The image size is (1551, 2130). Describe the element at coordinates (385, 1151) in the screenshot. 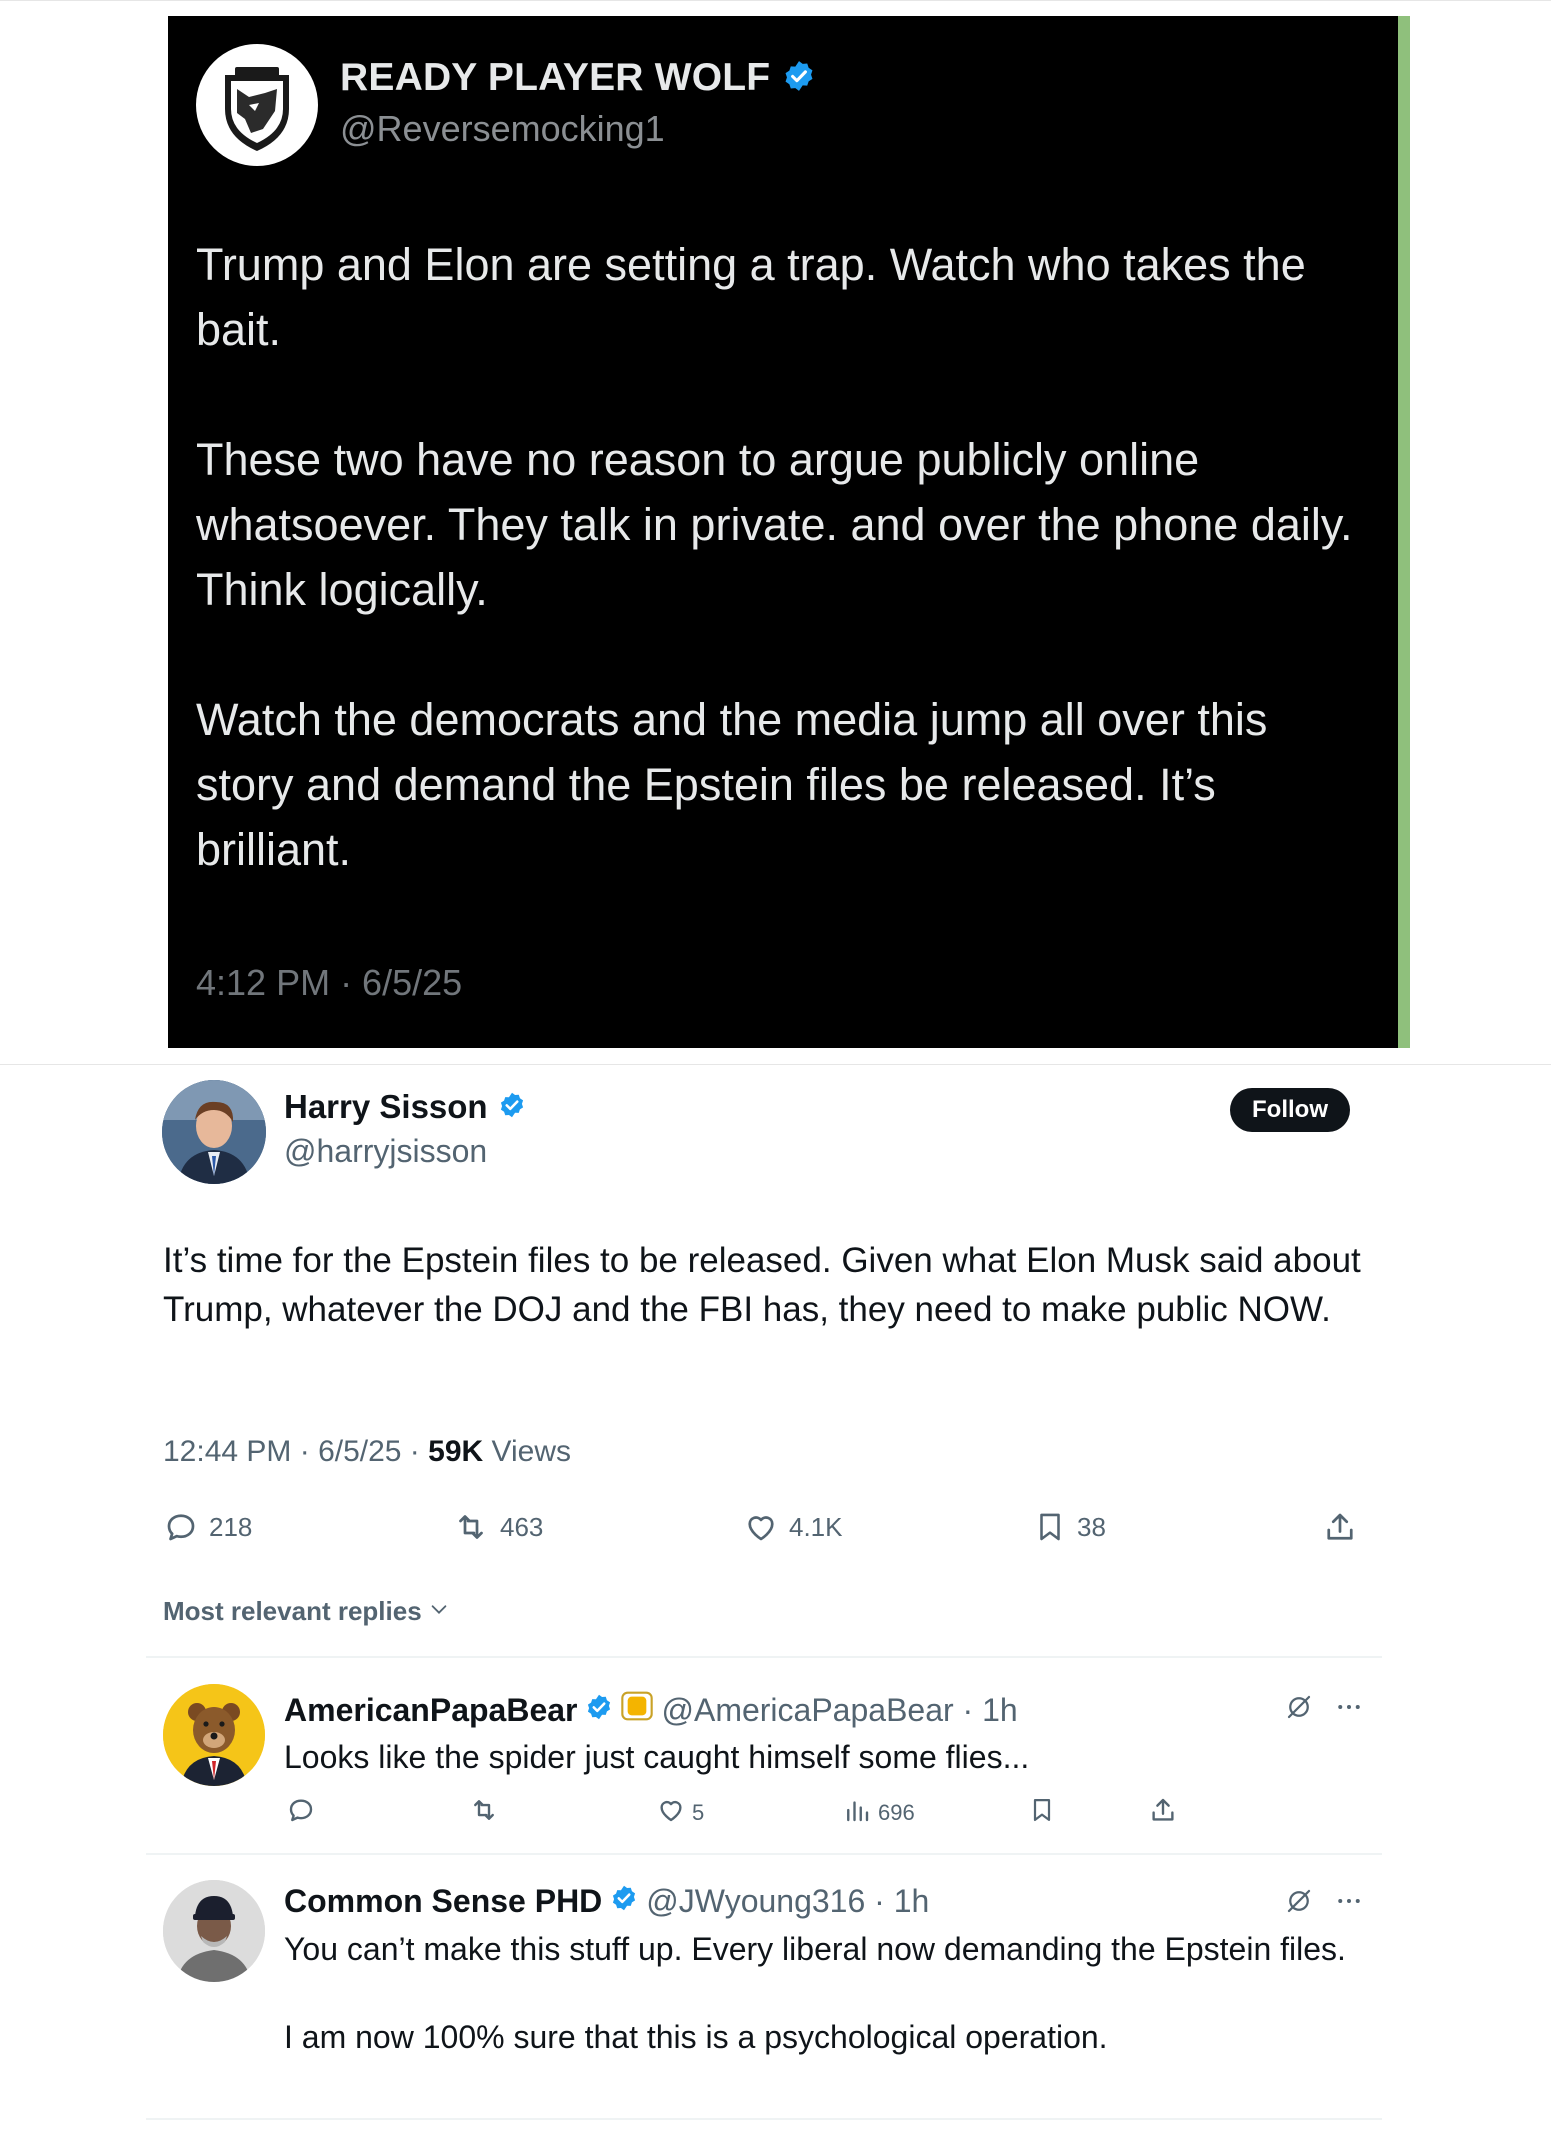

I see `author-handle: @harryjsisson` at that location.